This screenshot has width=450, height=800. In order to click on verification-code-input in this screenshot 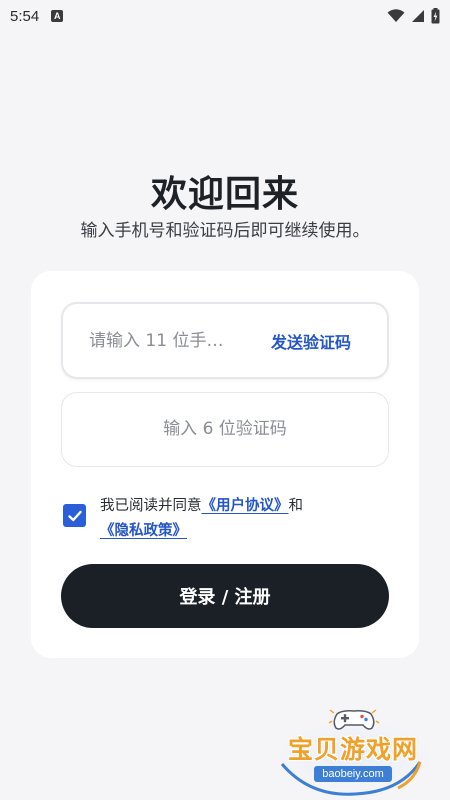, I will do `click(225, 429)`.